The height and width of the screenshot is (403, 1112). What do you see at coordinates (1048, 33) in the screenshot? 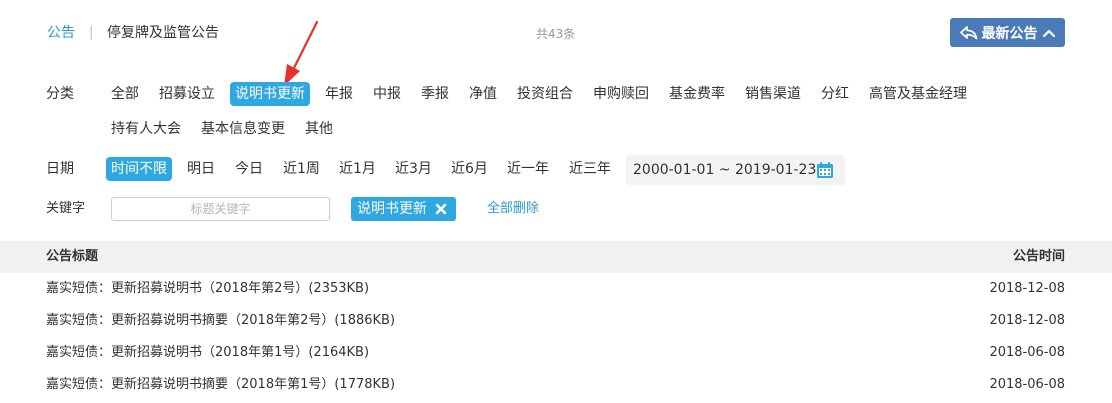
I see `chevron-up-icon` at bounding box center [1048, 33].